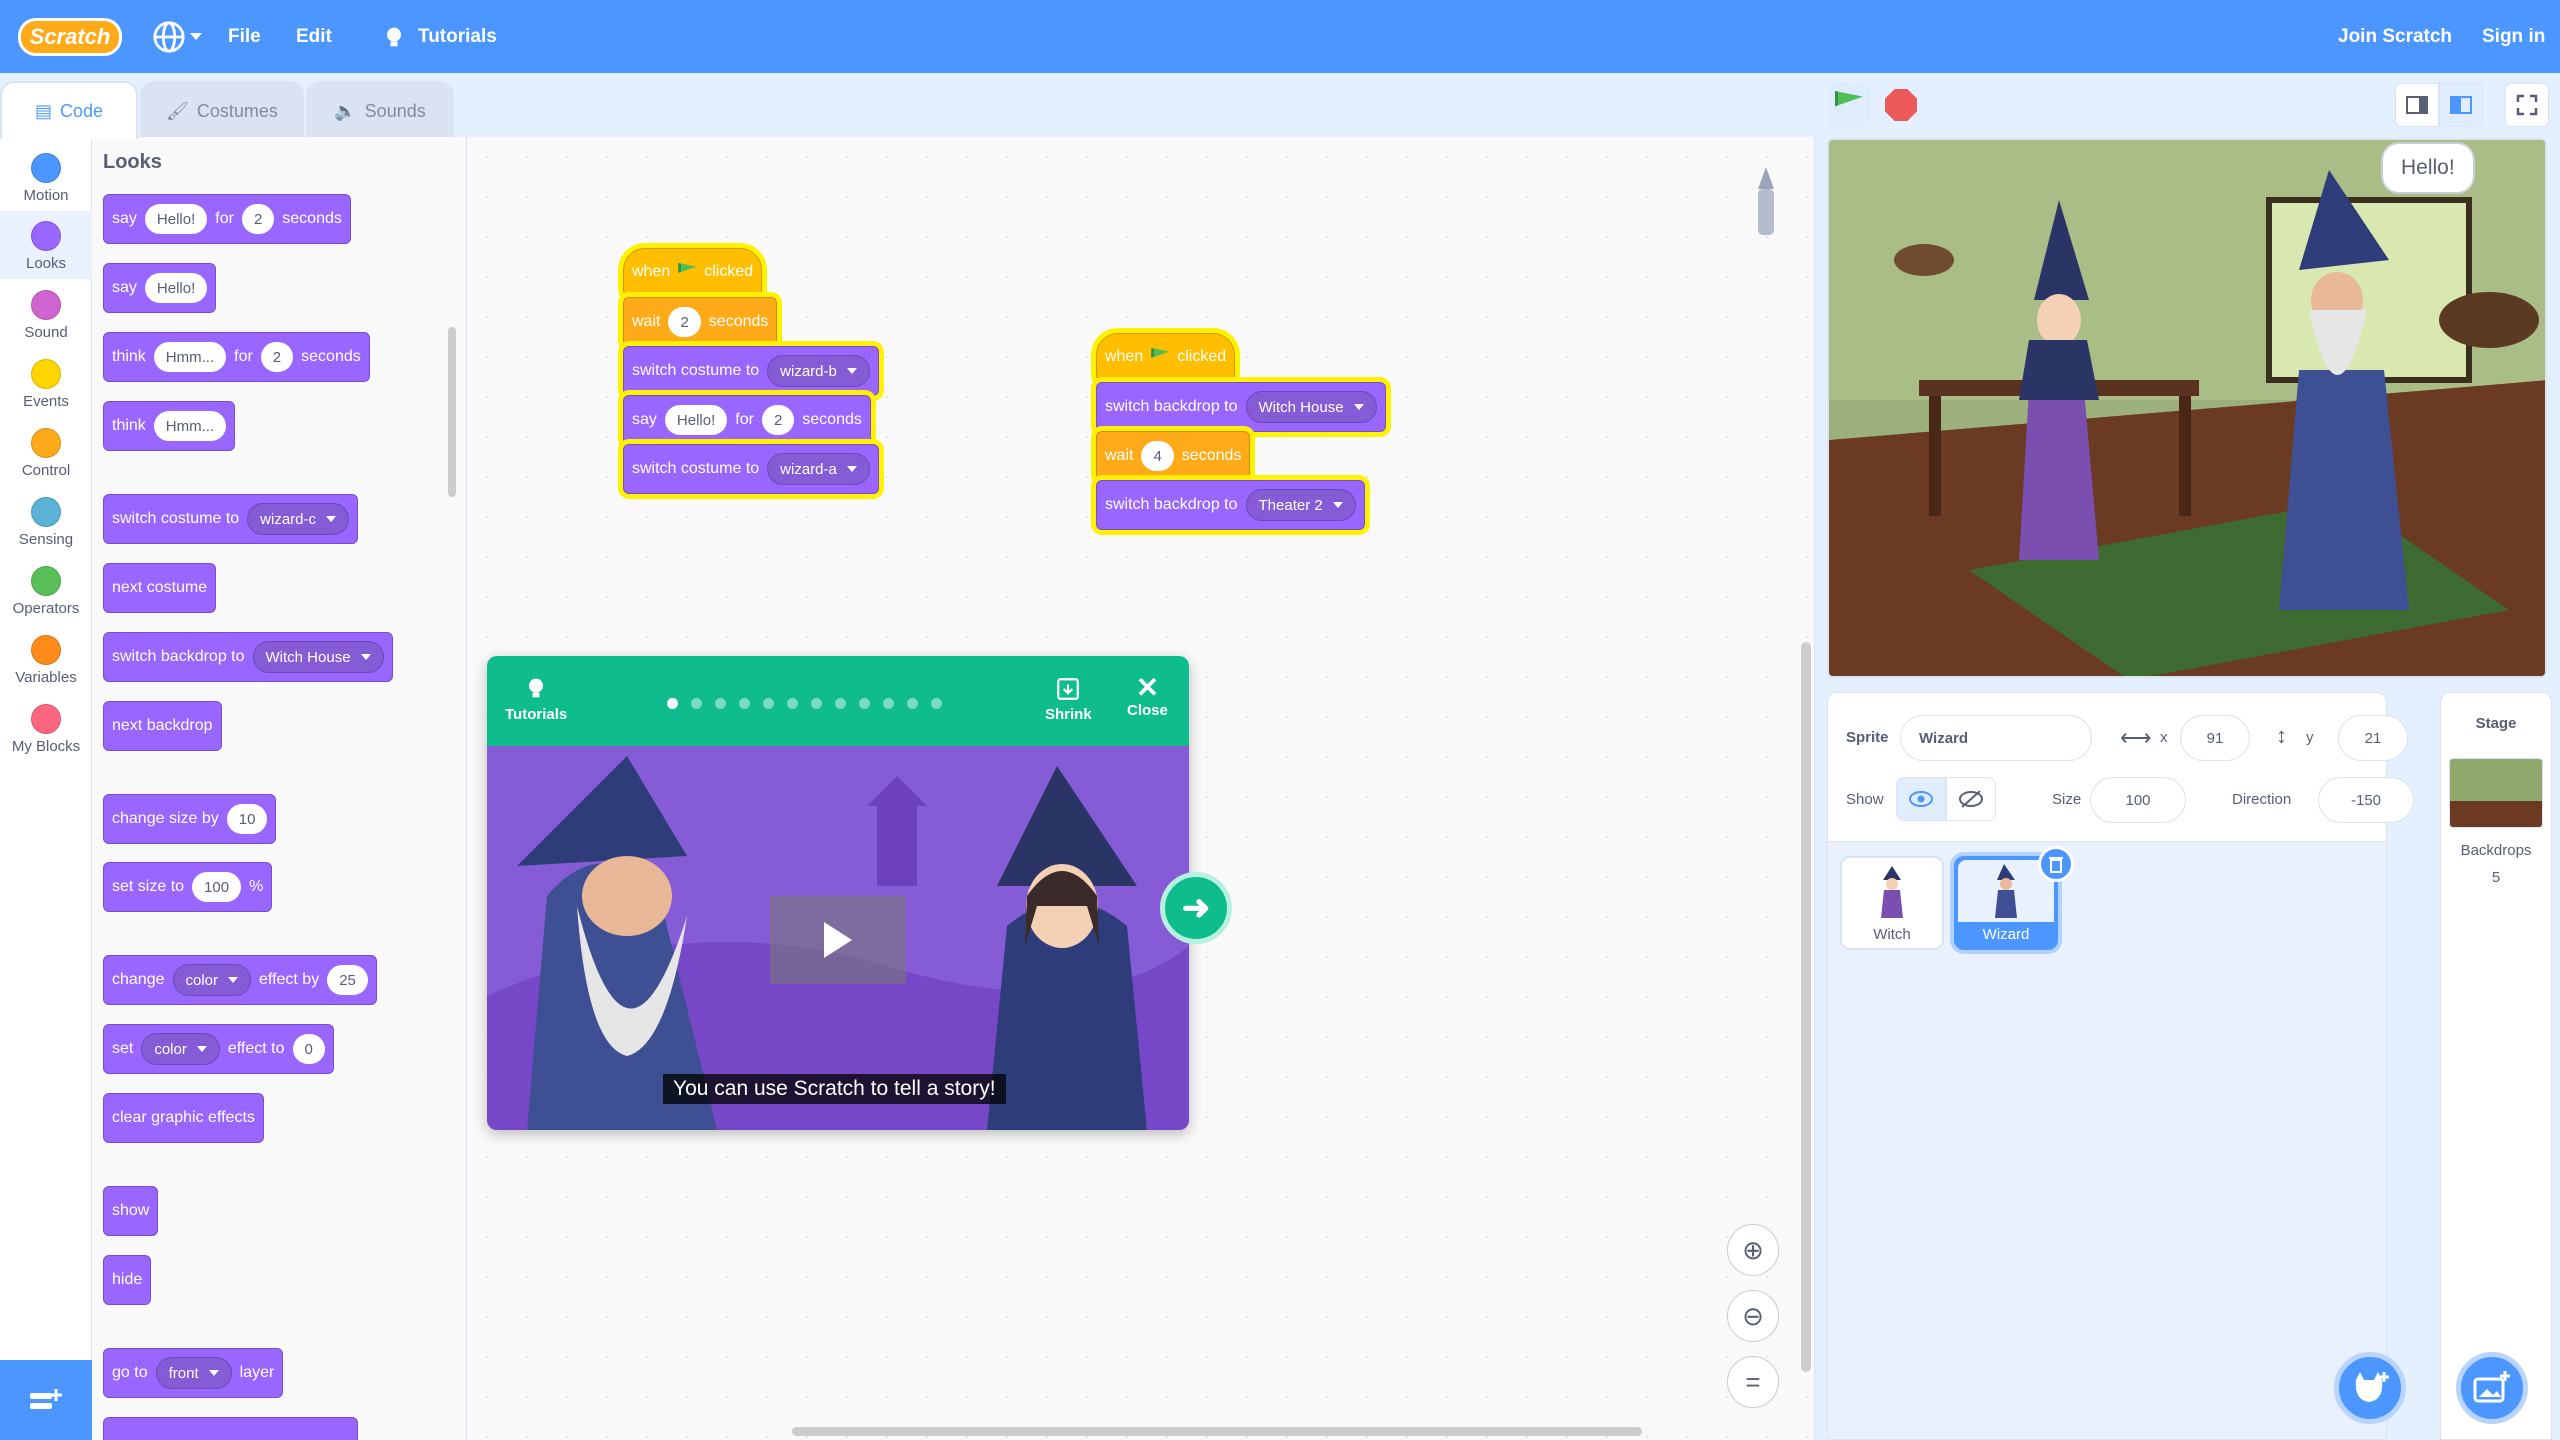 The image size is (2560, 1440). Describe the element at coordinates (46, 521) in the screenshot. I see `category-sensing: Sensing` at that location.